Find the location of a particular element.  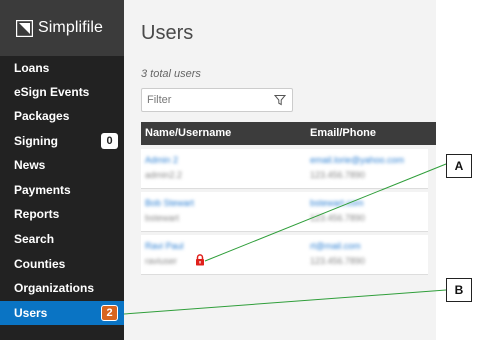

callout-line-a is located at coordinates (325, 212).